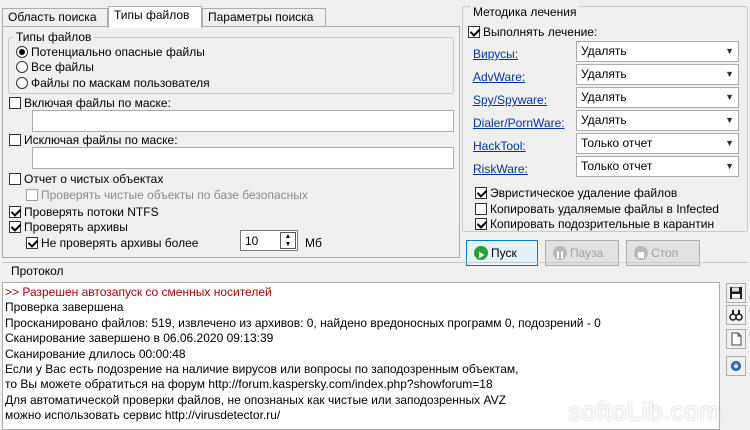  I want to click on binoculars-icon, so click(736, 315).